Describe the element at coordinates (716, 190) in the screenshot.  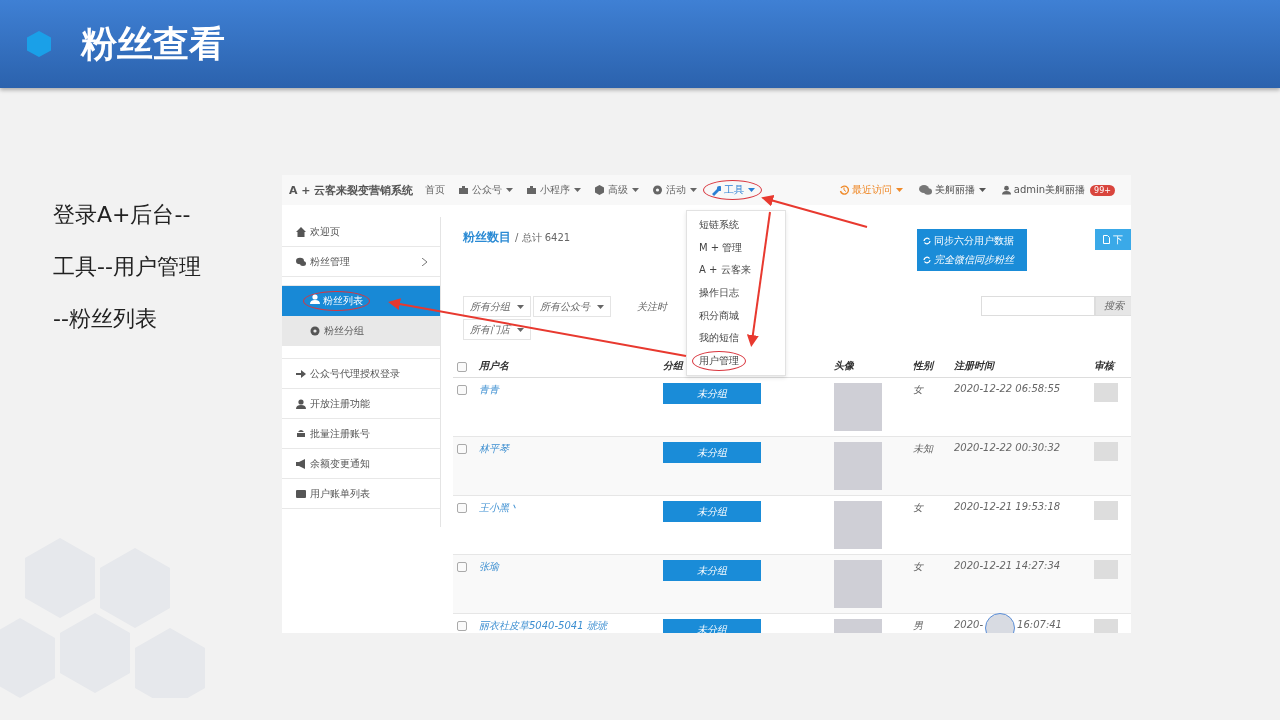
I see `wrench-icon` at that location.